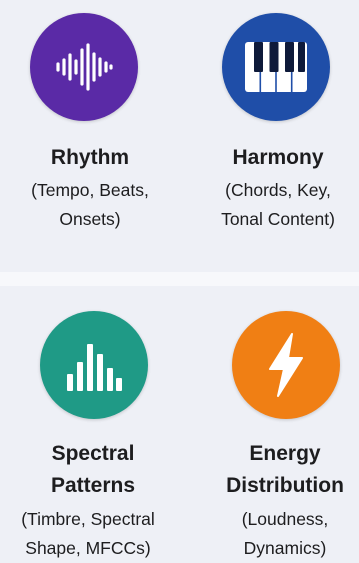 The width and height of the screenshot is (359, 563). Describe the element at coordinates (285, 533) in the screenshot. I see `energy-subtitle: (Loudness, Dynamics)` at that location.